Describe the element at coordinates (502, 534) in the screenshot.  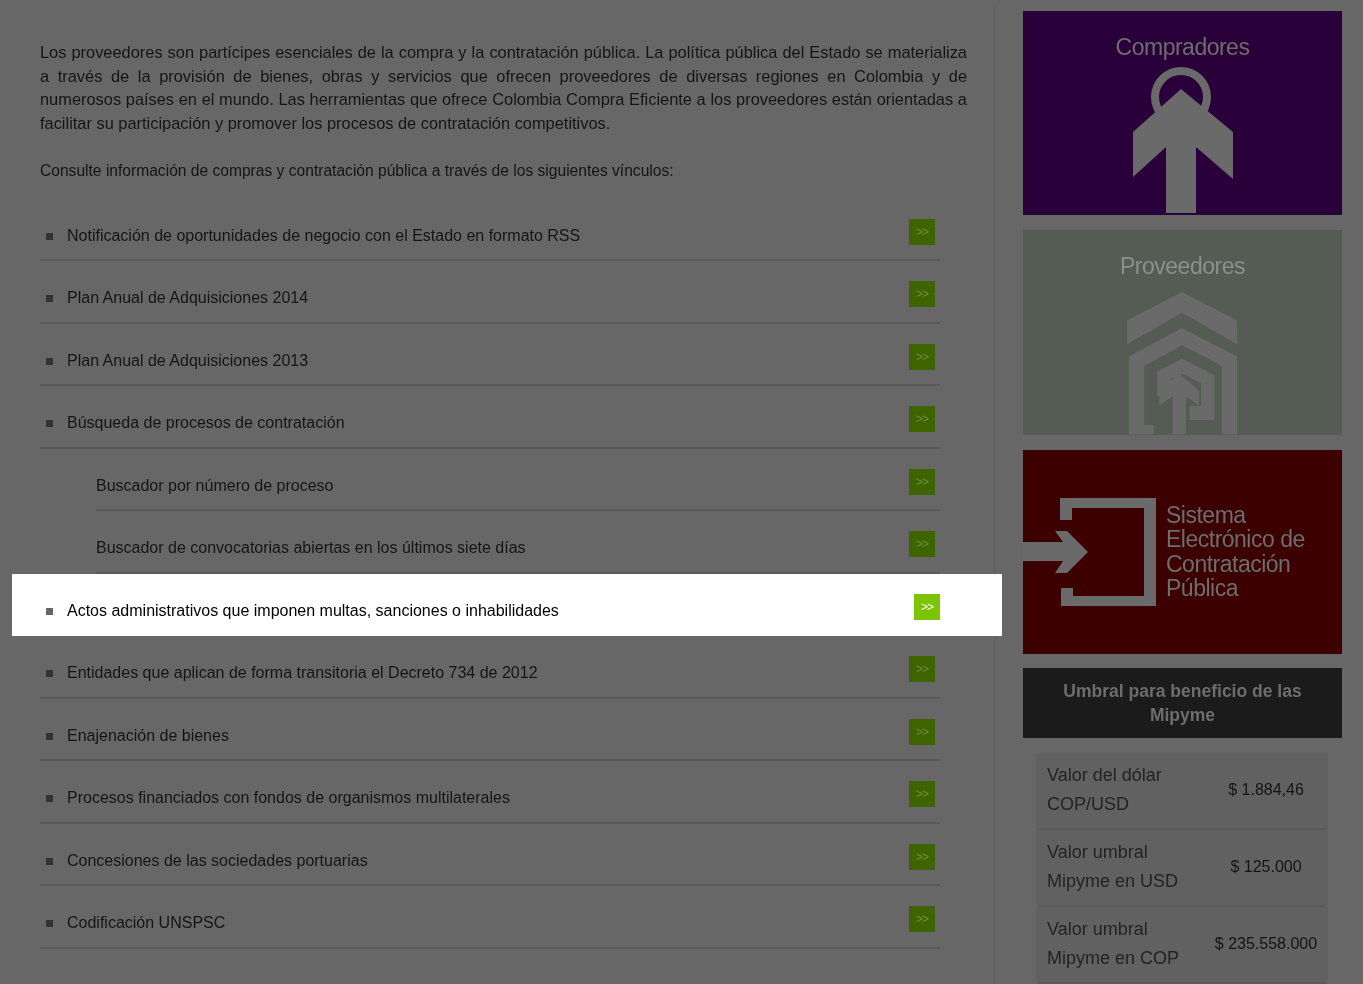
I see `link-label: Buscador de convocatorias abiertas en los últimos siete días` at that location.